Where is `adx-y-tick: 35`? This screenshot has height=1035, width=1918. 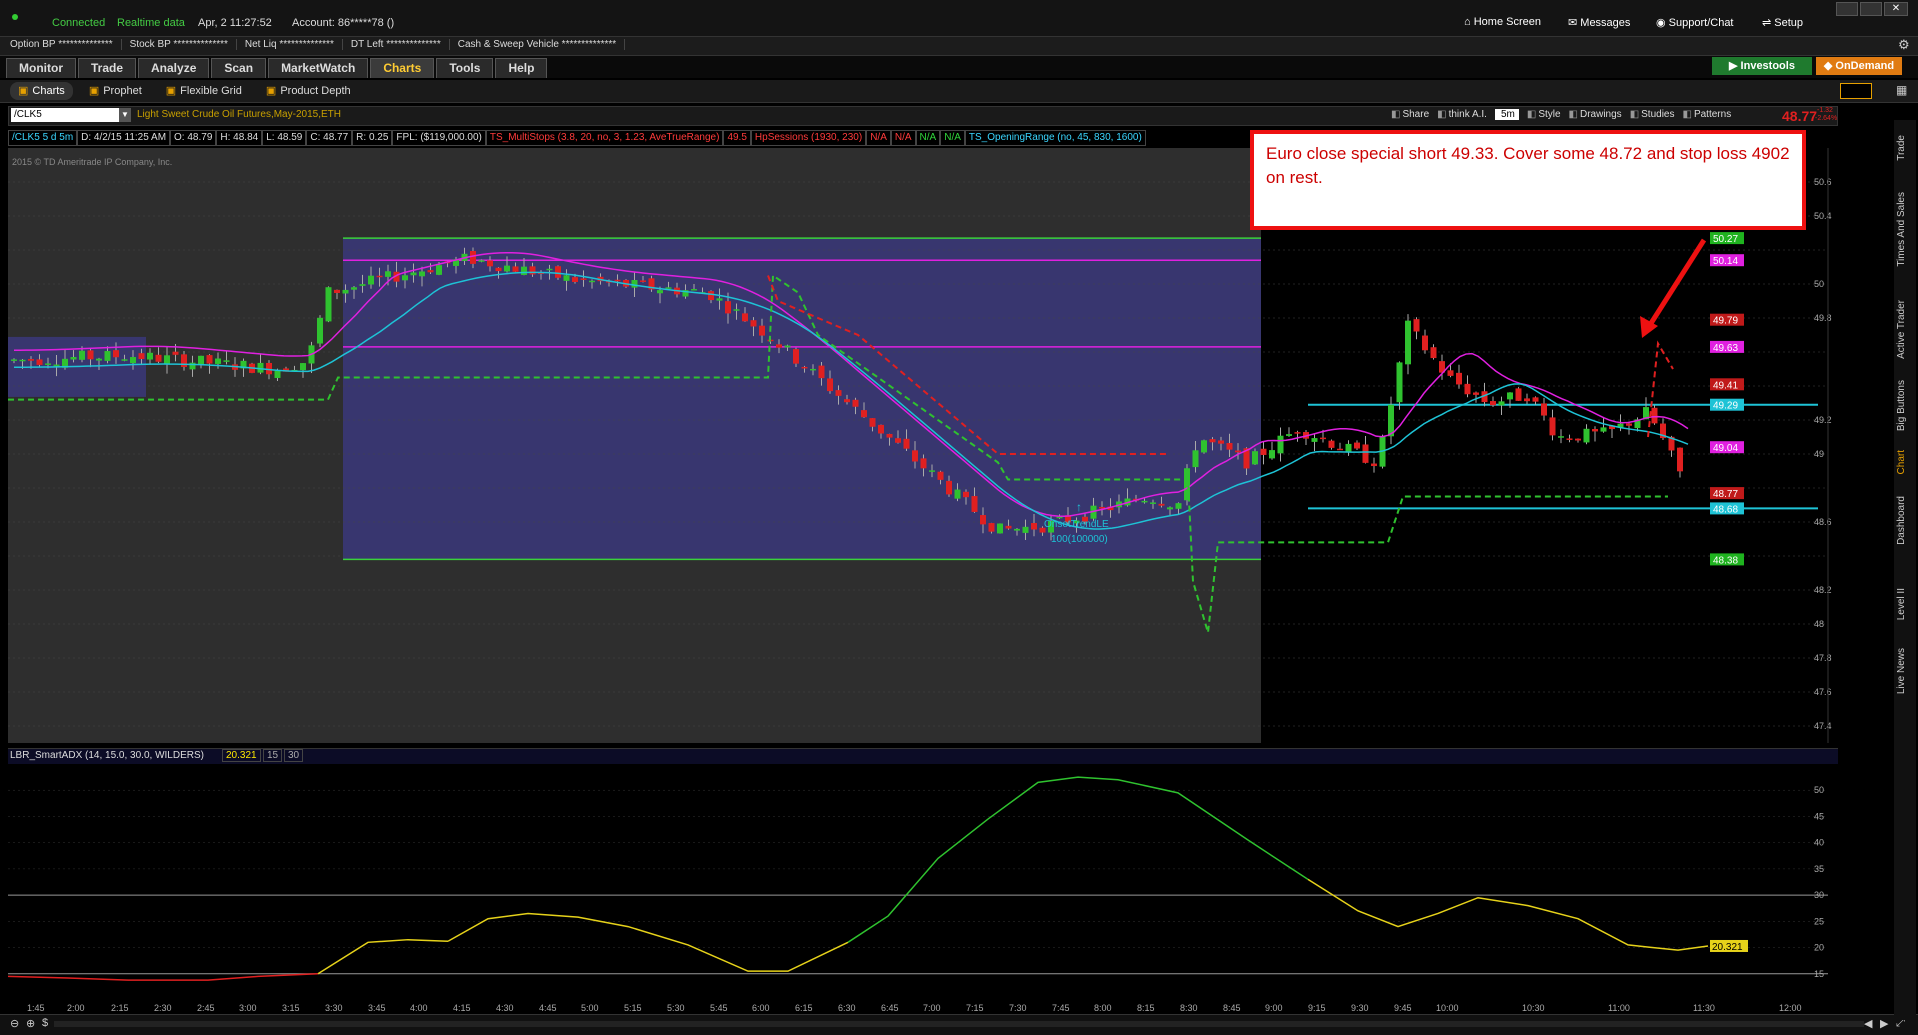
adx-y-tick: 35 is located at coordinates (1819, 869).